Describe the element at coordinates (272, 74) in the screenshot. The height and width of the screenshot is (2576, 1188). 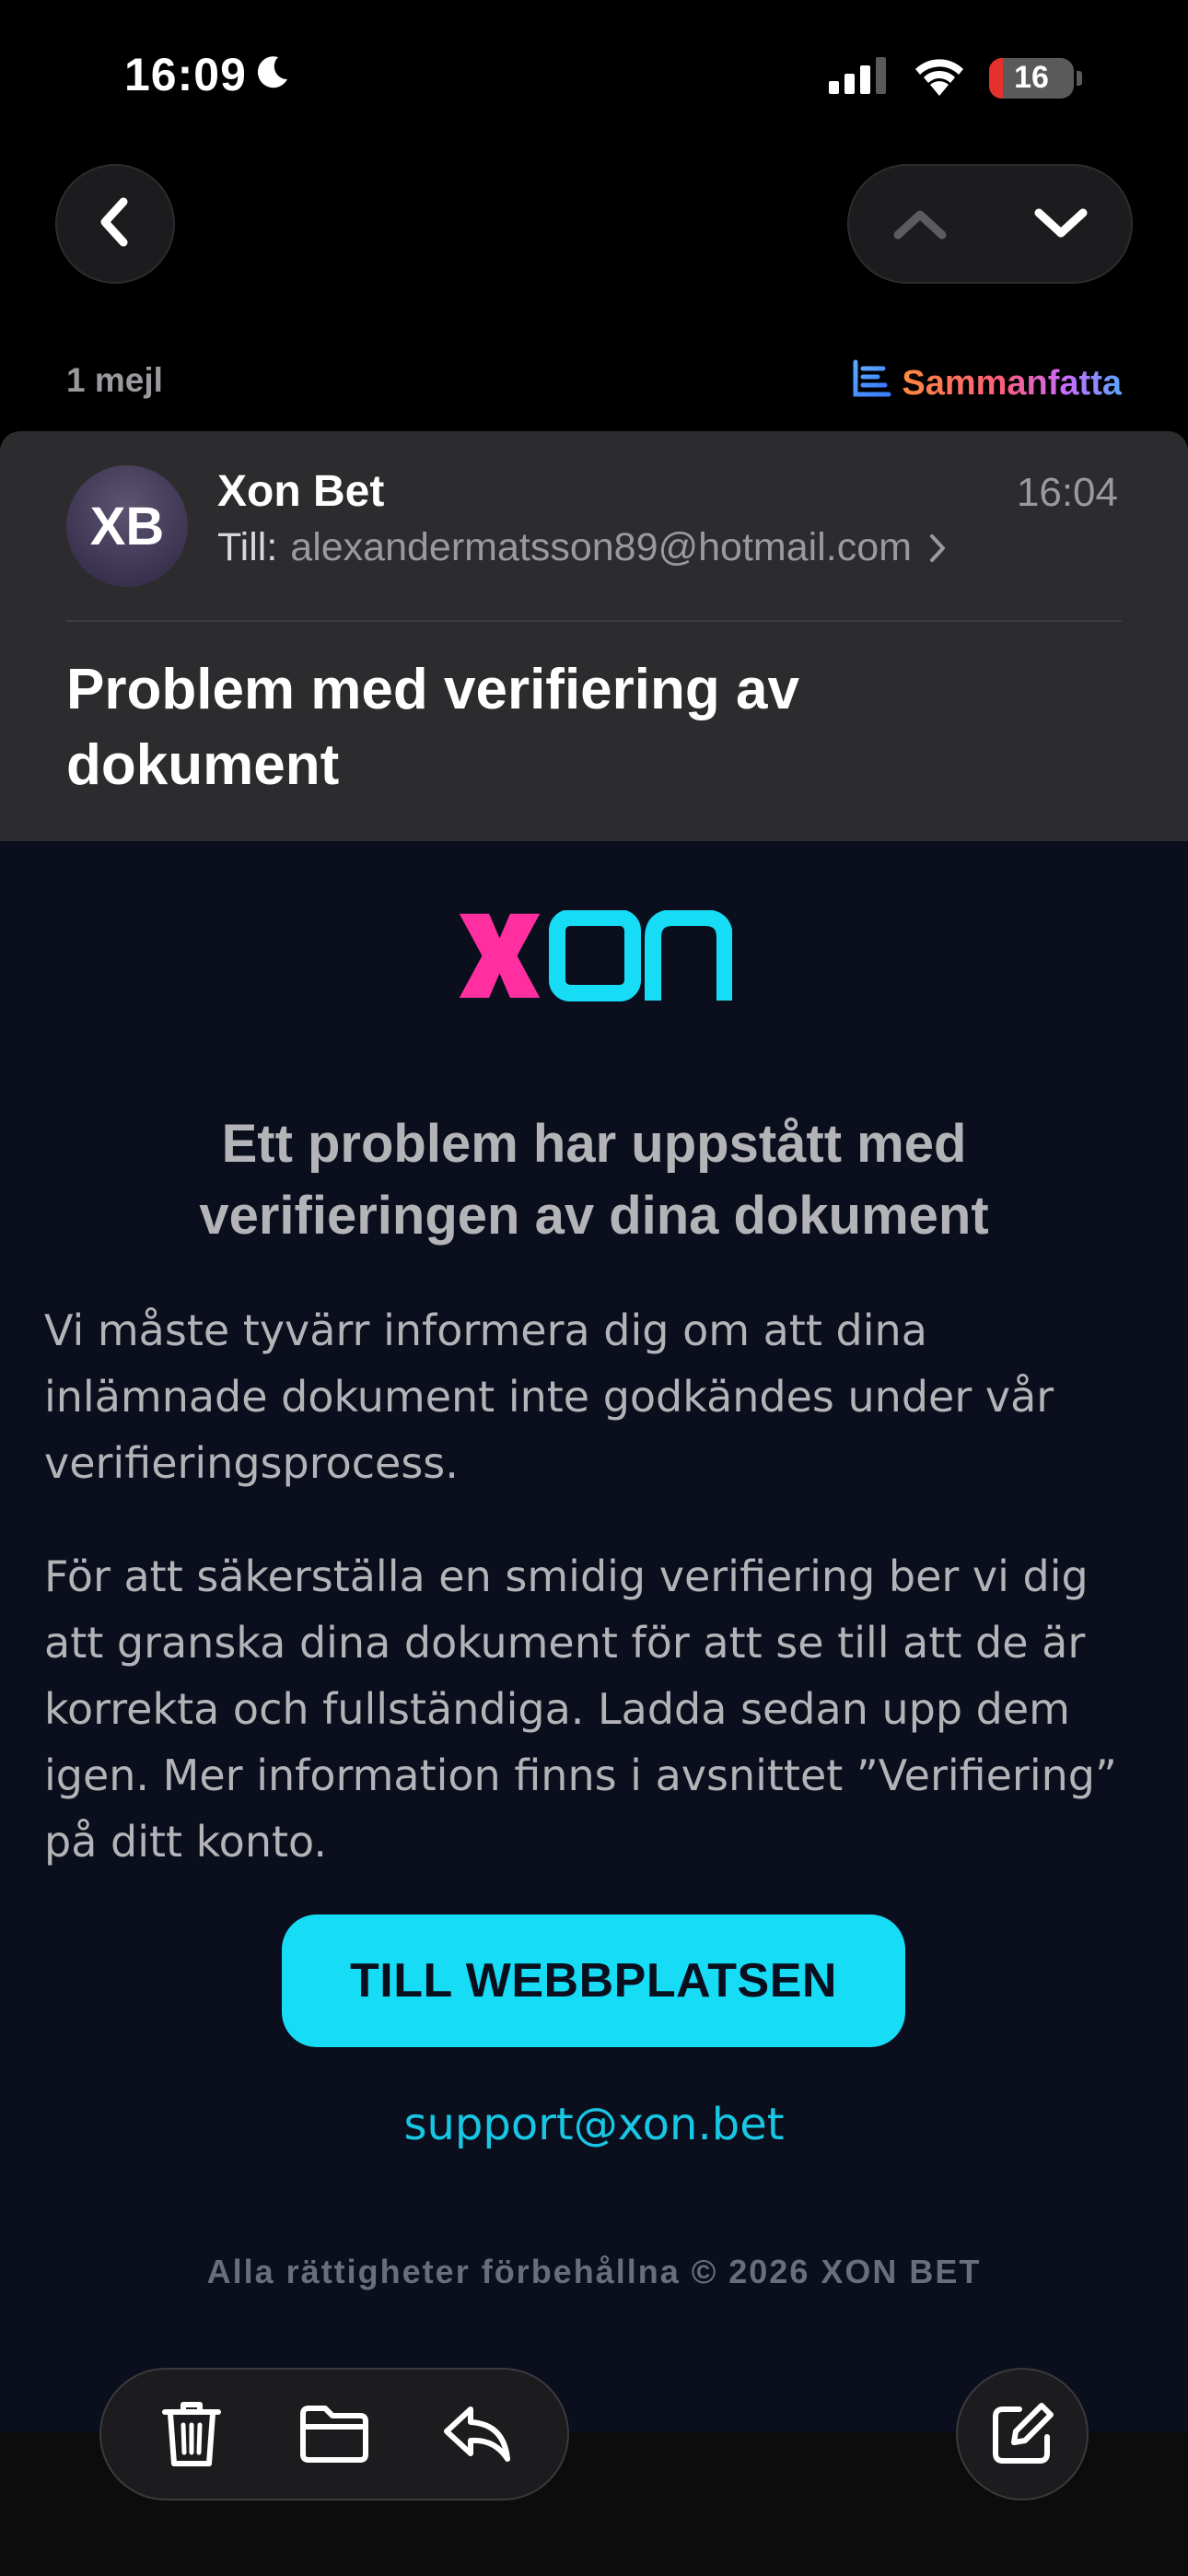
I see `moon-icon` at that location.